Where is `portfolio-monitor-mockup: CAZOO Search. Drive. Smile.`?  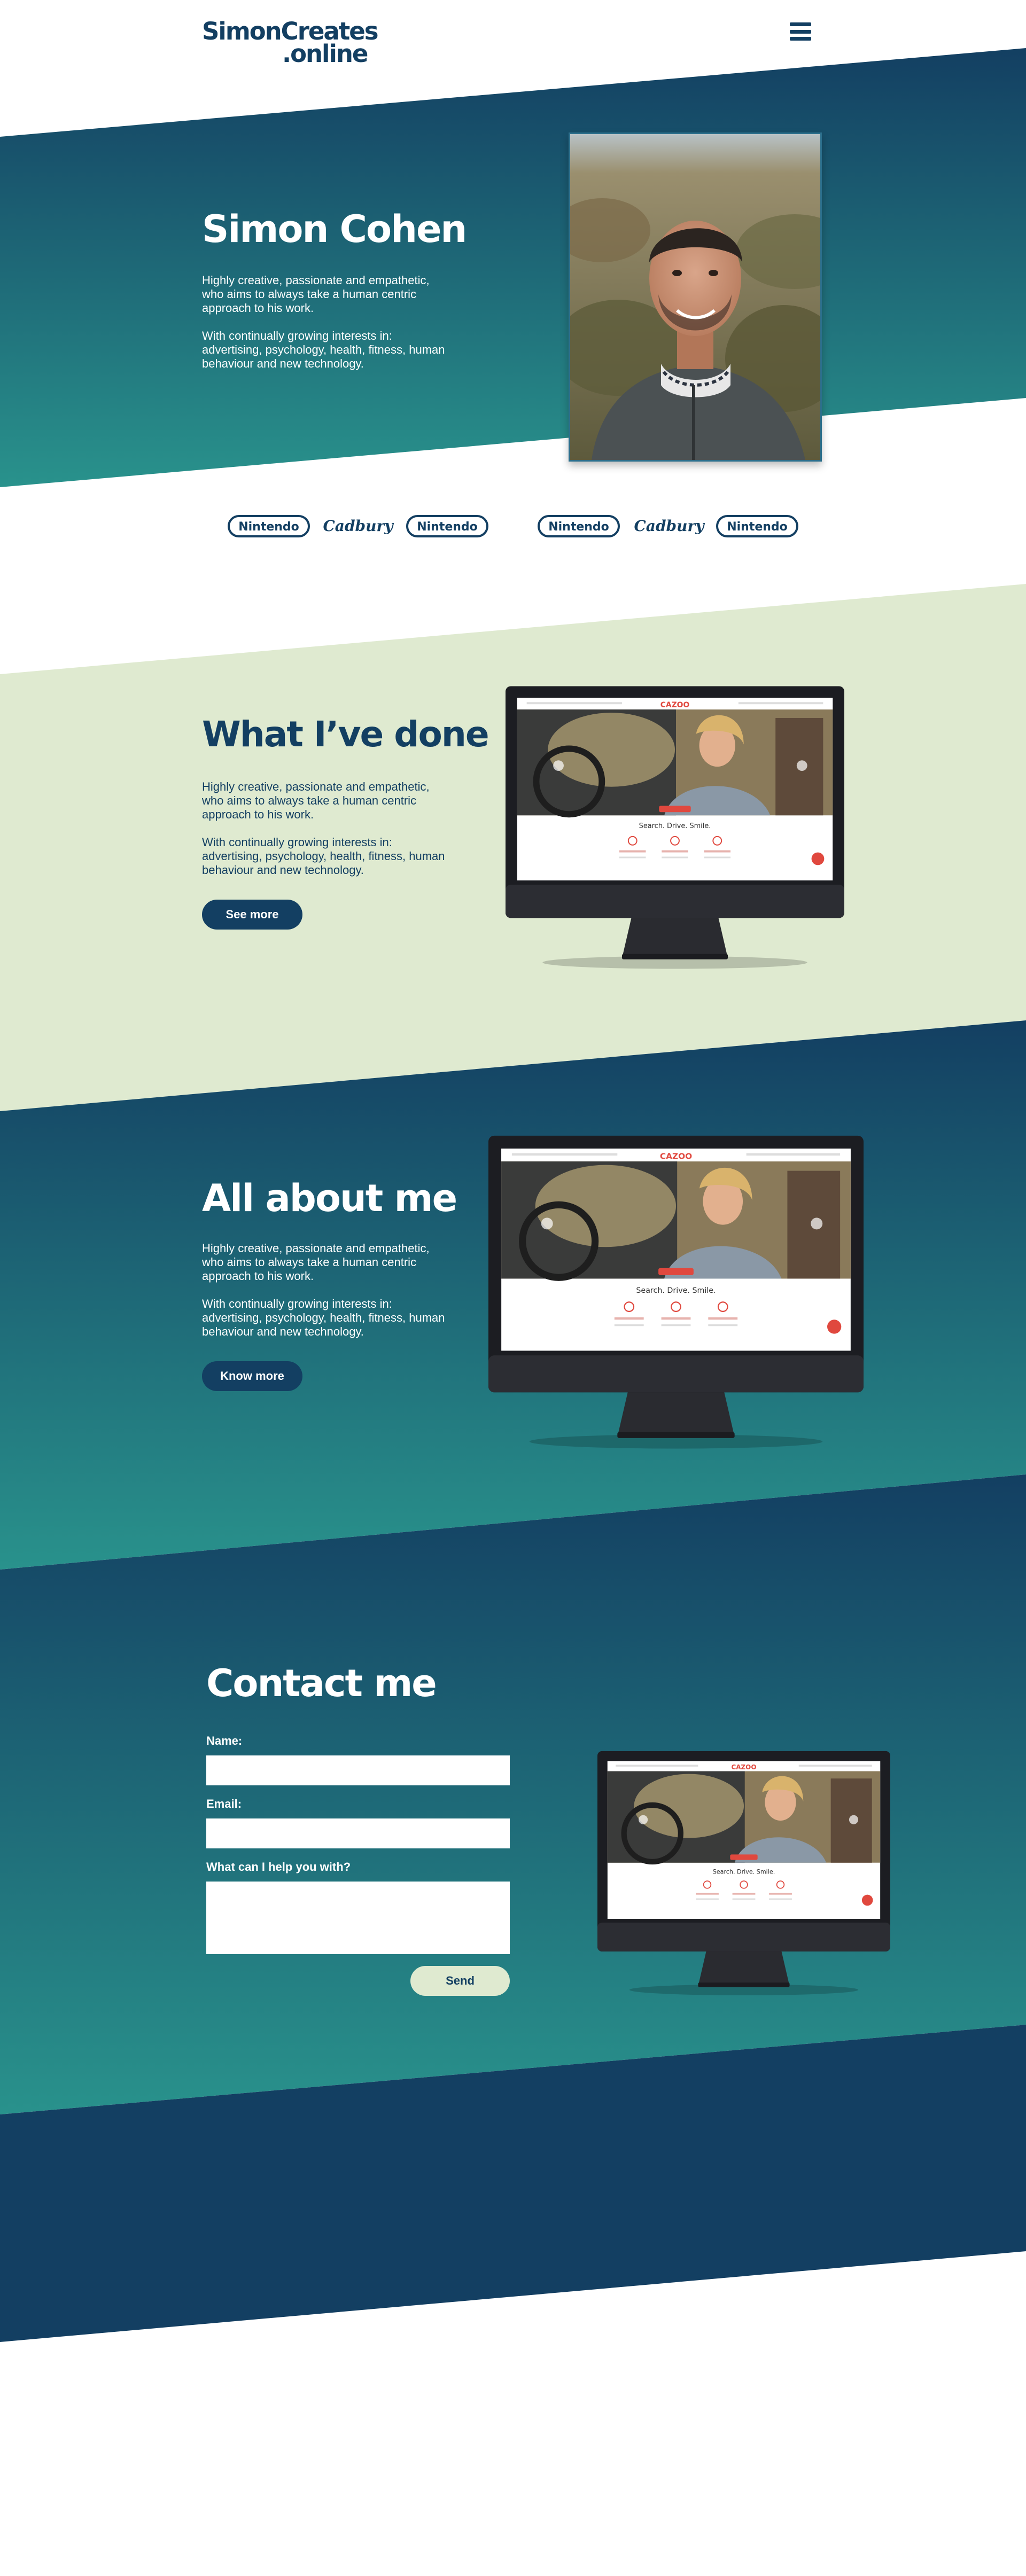 portfolio-monitor-mockup: CAZOO Search. Drive. Smile. is located at coordinates (675, 829).